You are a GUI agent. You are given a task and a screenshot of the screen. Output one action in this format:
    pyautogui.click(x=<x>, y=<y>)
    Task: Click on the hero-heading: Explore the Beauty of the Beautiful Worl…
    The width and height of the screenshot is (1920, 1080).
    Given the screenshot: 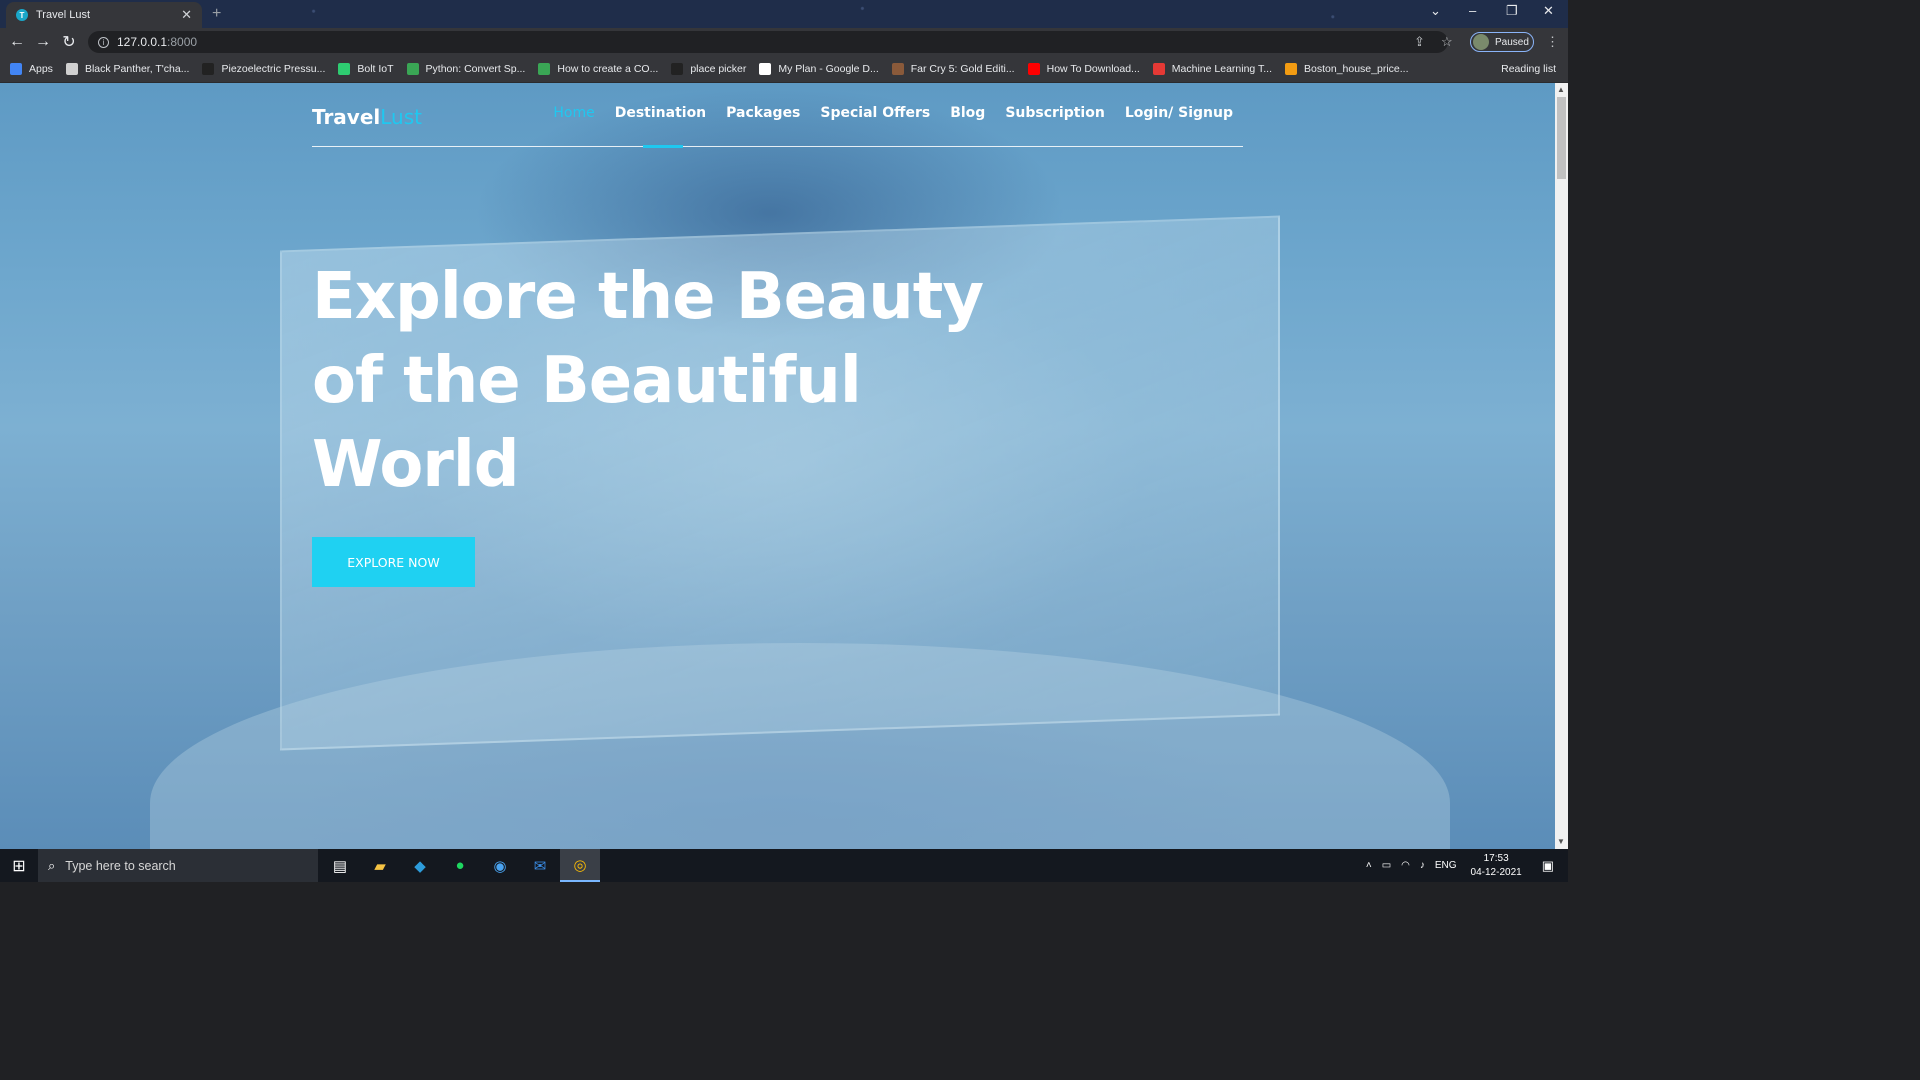 What is the action you would take?
    pyautogui.click(x=662, y=381)
    